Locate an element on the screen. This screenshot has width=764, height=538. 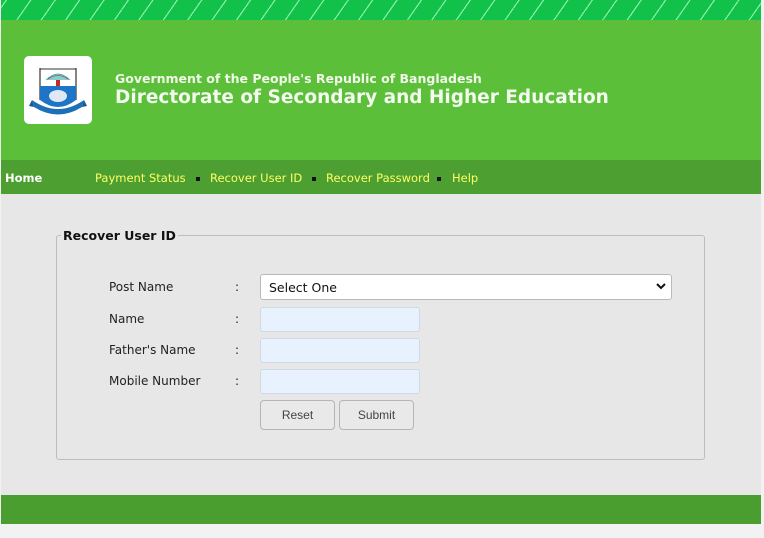
post-name-selected-value: Select One is located at coordinates (303, 287).